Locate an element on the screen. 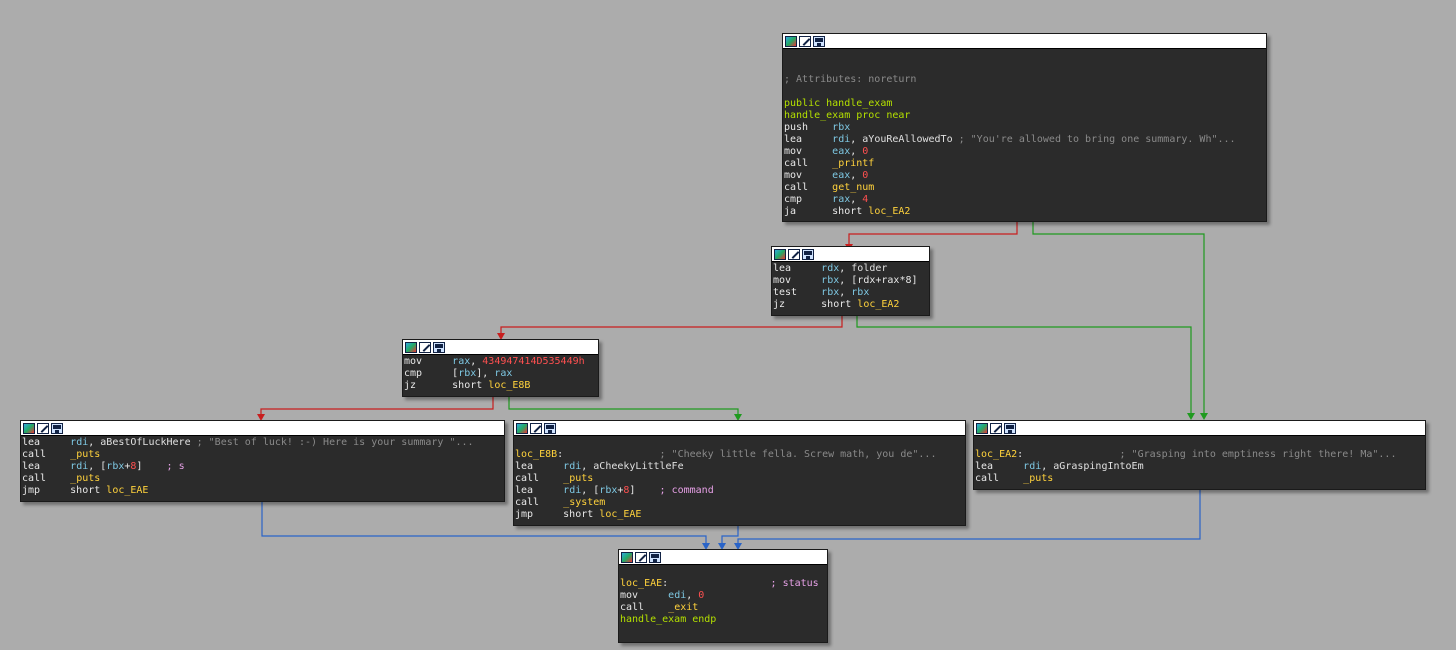 Image resolution: width=1456 pixels, height=650 pixels. code-line: lea rdi, [rbx+8] ; command is located at coordinates (739, 491).